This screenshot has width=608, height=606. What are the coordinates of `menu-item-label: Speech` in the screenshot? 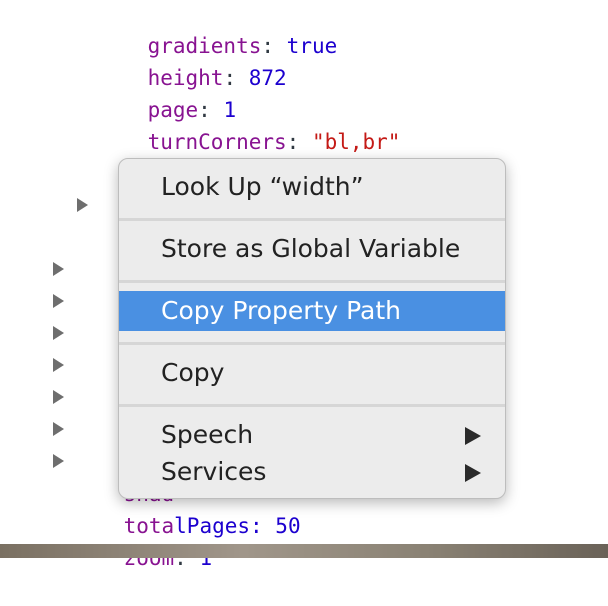 It's located at (207, 434).